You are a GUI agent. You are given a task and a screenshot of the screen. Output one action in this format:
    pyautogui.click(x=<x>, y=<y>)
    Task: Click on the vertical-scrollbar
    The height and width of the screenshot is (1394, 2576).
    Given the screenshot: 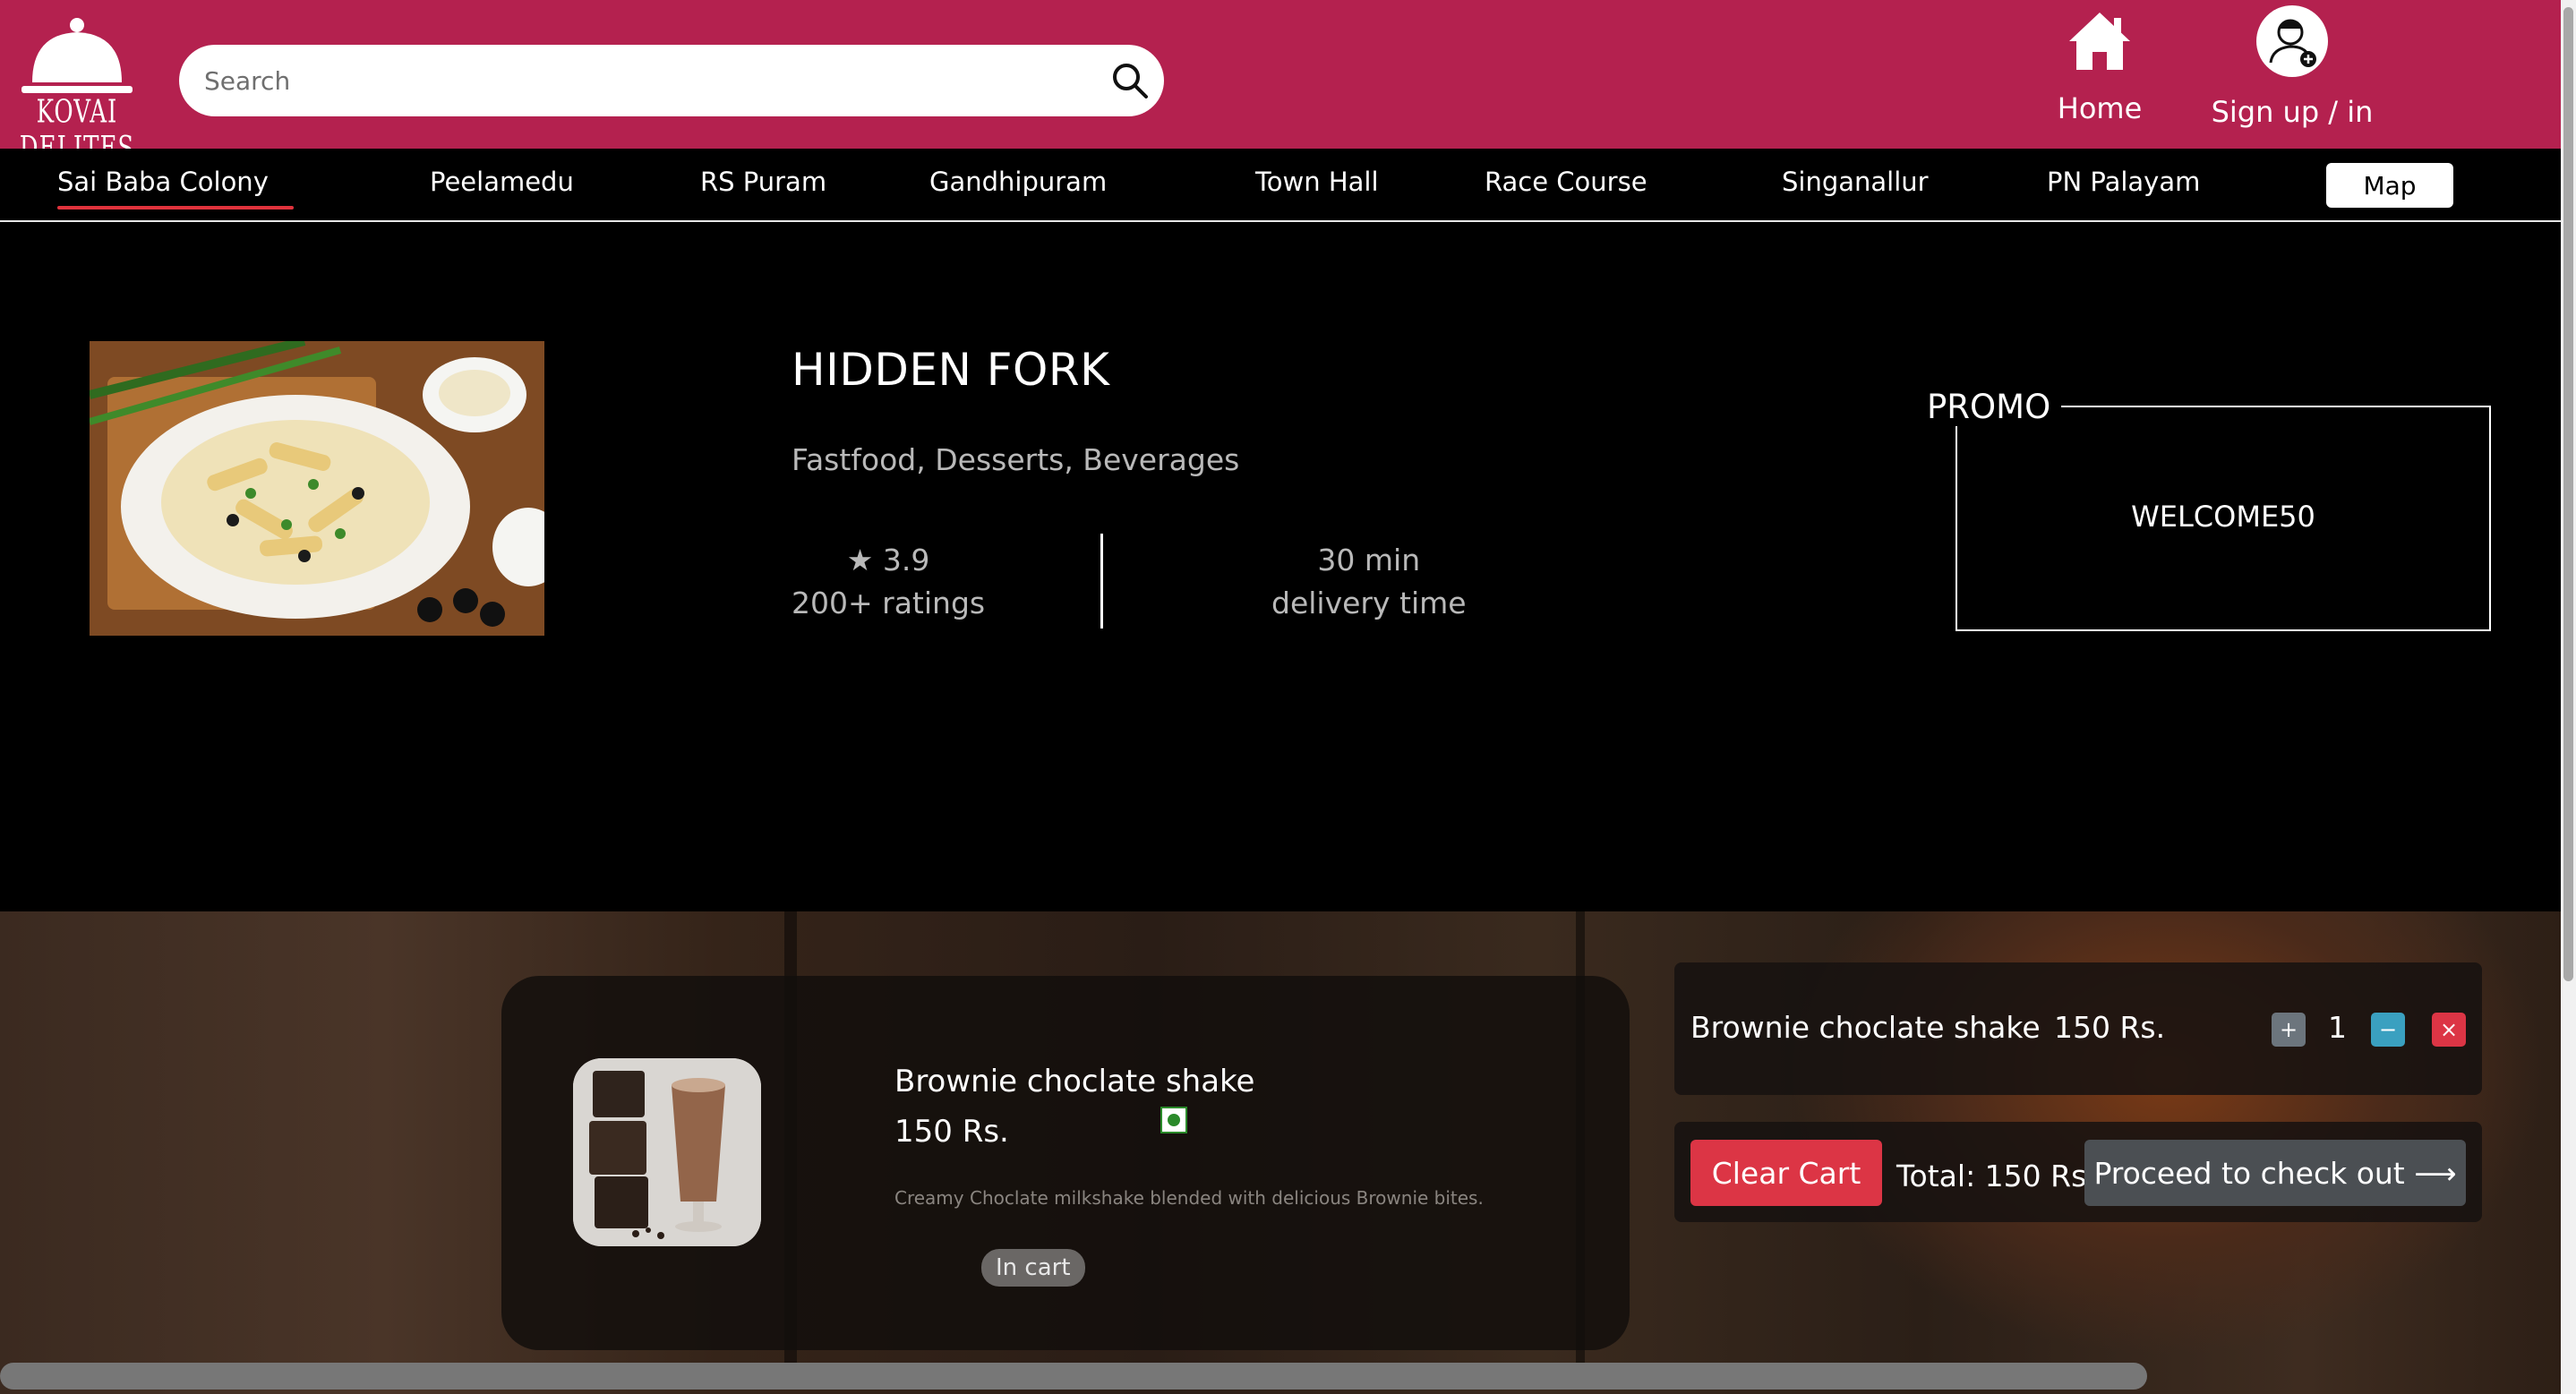 What is the action you would take?
    pyautogui.click(x=2568, y=697)
    